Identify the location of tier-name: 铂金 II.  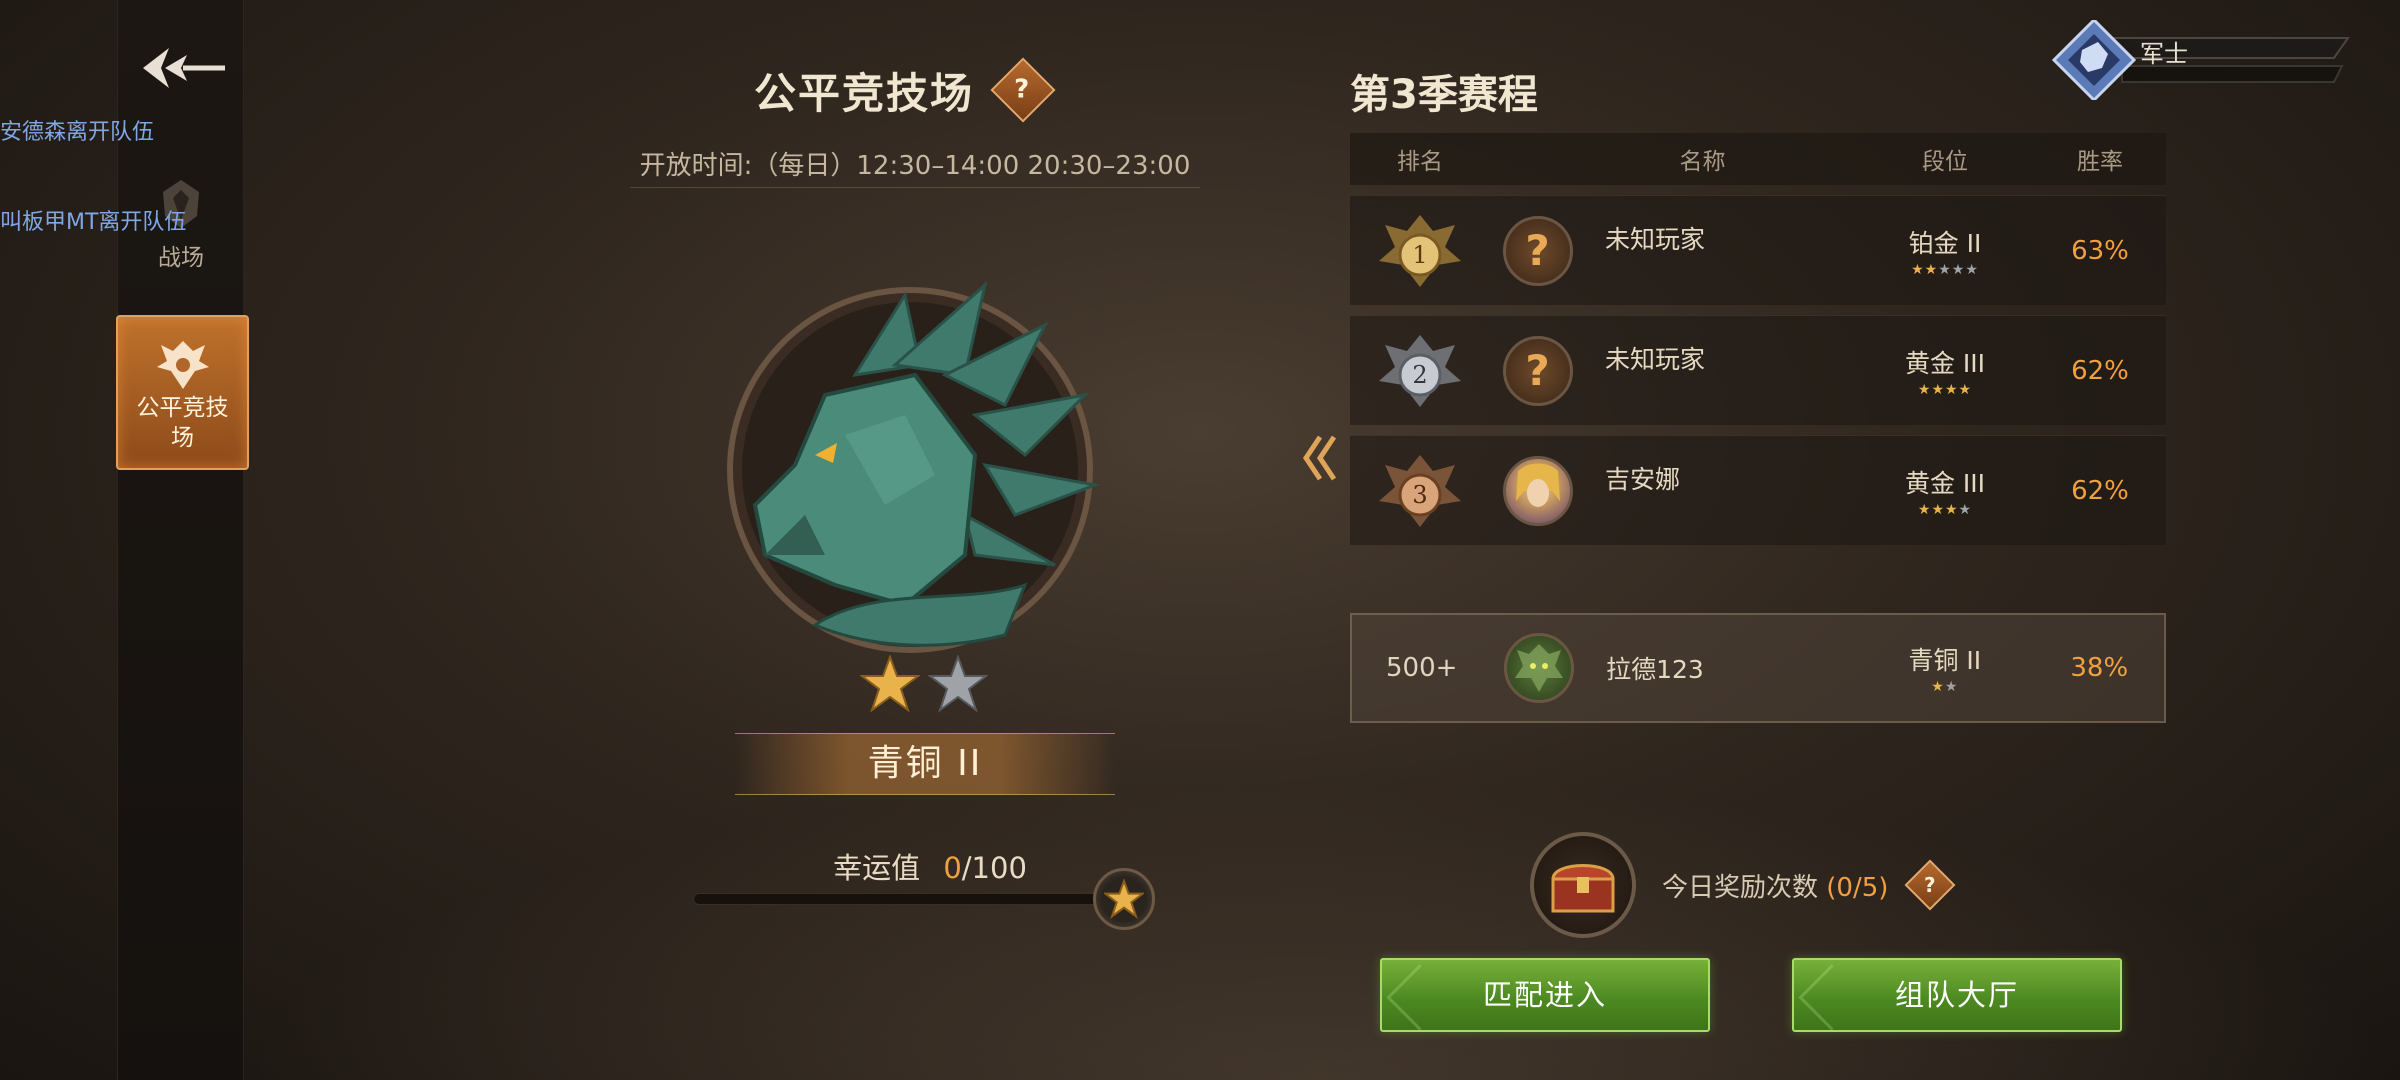
(1945, 243).